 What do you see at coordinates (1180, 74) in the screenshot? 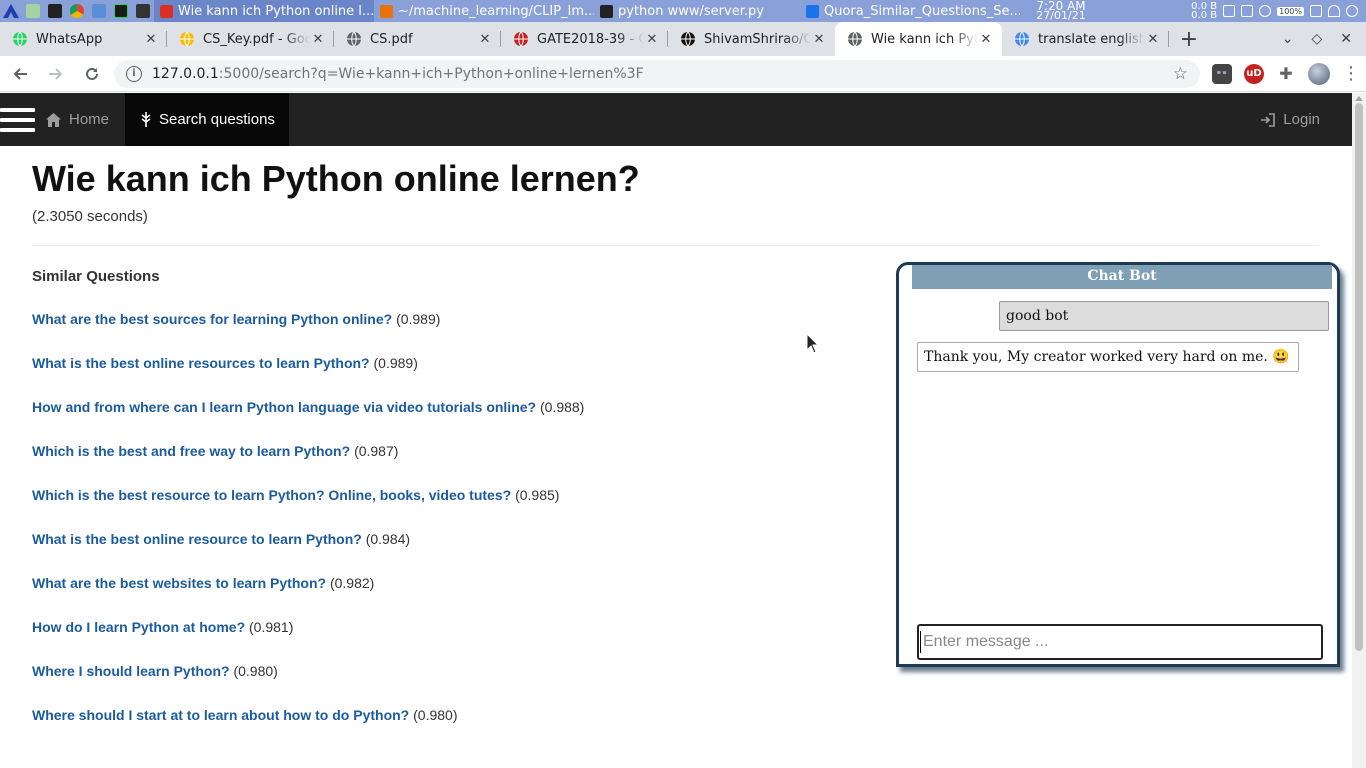
I see `bookmark-star-icon: ☆` at bounding box center [1180, 74].